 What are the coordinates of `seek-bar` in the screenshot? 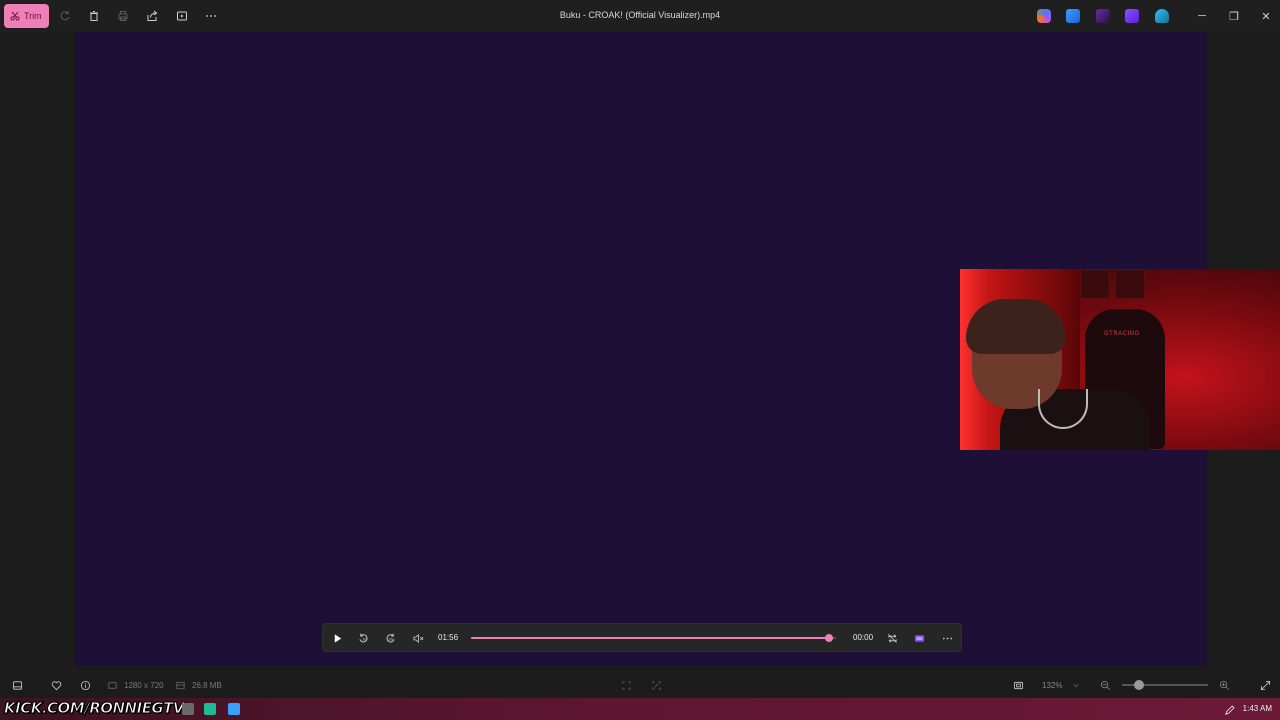 It's located at (653, 638).